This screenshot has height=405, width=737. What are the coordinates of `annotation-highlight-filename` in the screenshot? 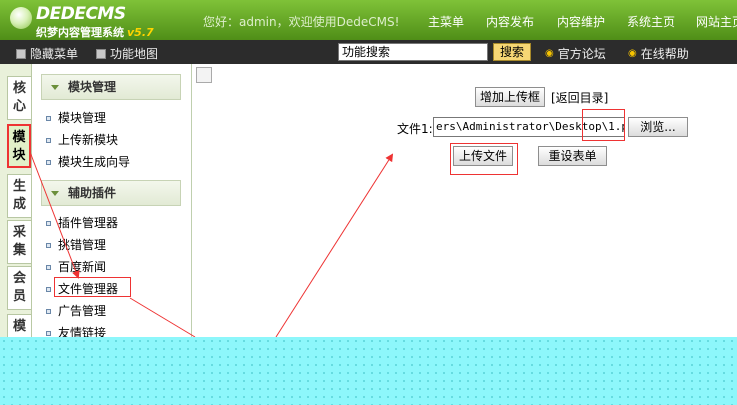 It's located at (603, 125).